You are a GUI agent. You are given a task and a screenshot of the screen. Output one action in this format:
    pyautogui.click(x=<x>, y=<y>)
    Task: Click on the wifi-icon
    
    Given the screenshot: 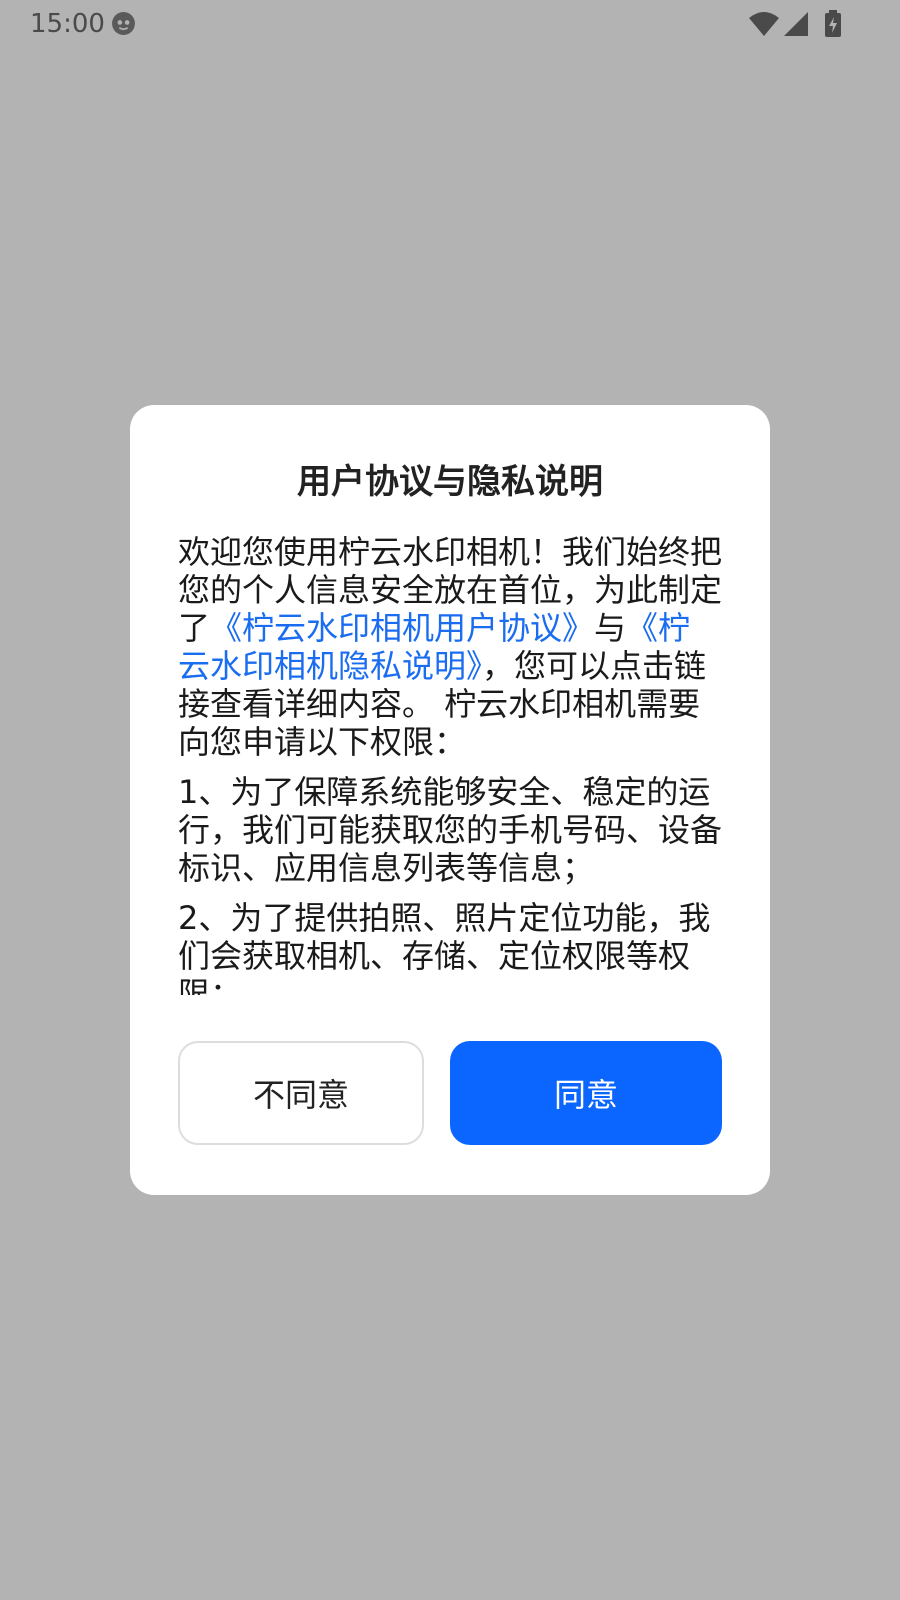 What is the action you would take?
    pyautogui.click(x=764, y=24)
    